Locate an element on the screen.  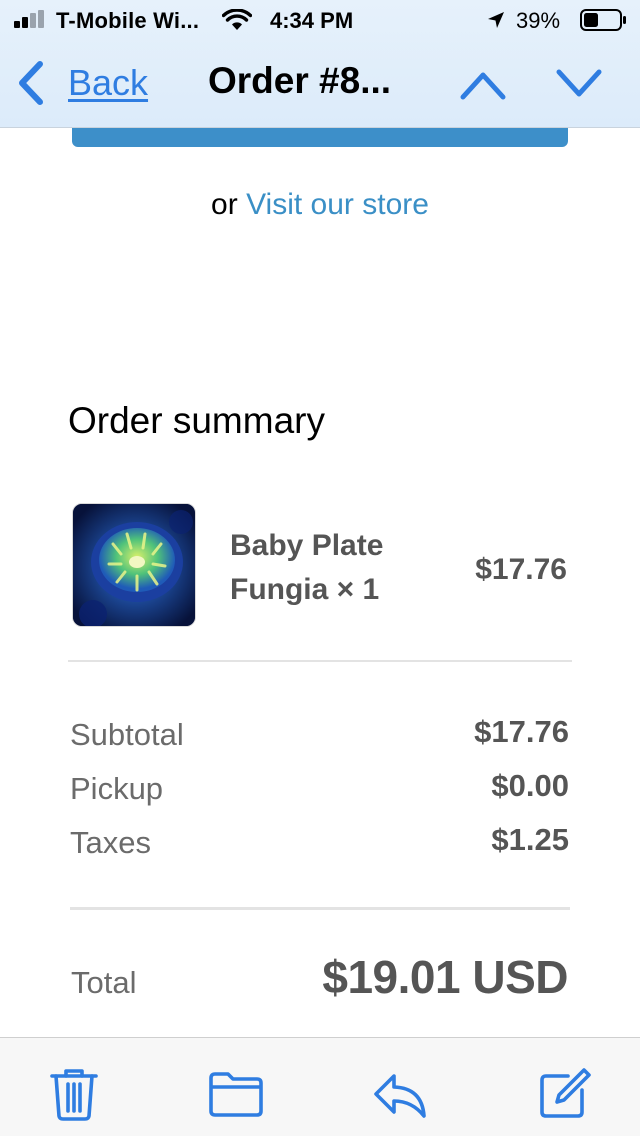
chevron-up-icon is located at coordinates (483, 85).